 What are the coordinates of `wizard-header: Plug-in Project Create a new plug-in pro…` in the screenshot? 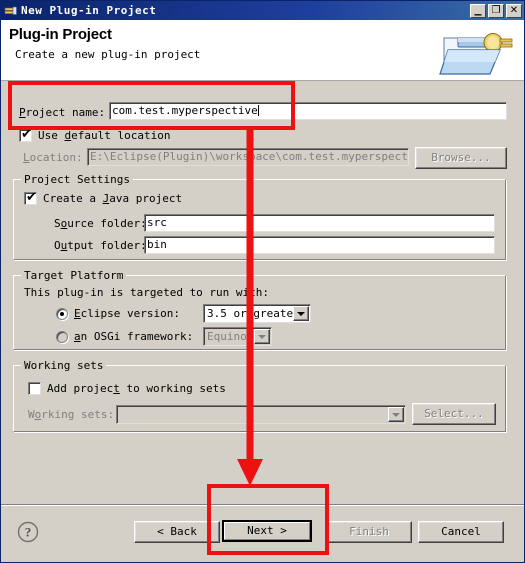 It's located at (262, 50).